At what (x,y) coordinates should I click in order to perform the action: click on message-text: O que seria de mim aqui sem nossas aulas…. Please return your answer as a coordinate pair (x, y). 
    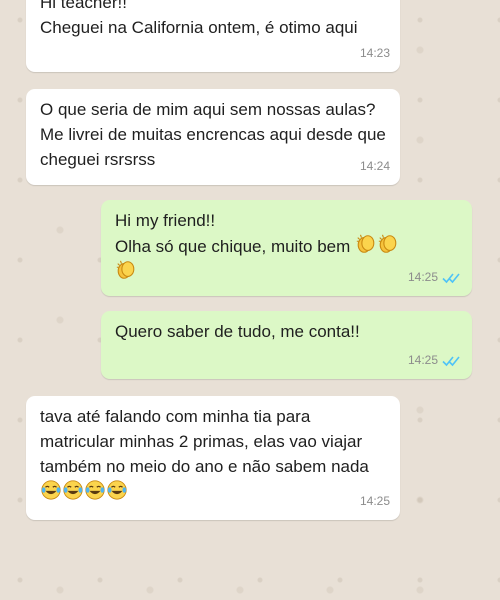
    Looking at the image, I should click on (213, 134).